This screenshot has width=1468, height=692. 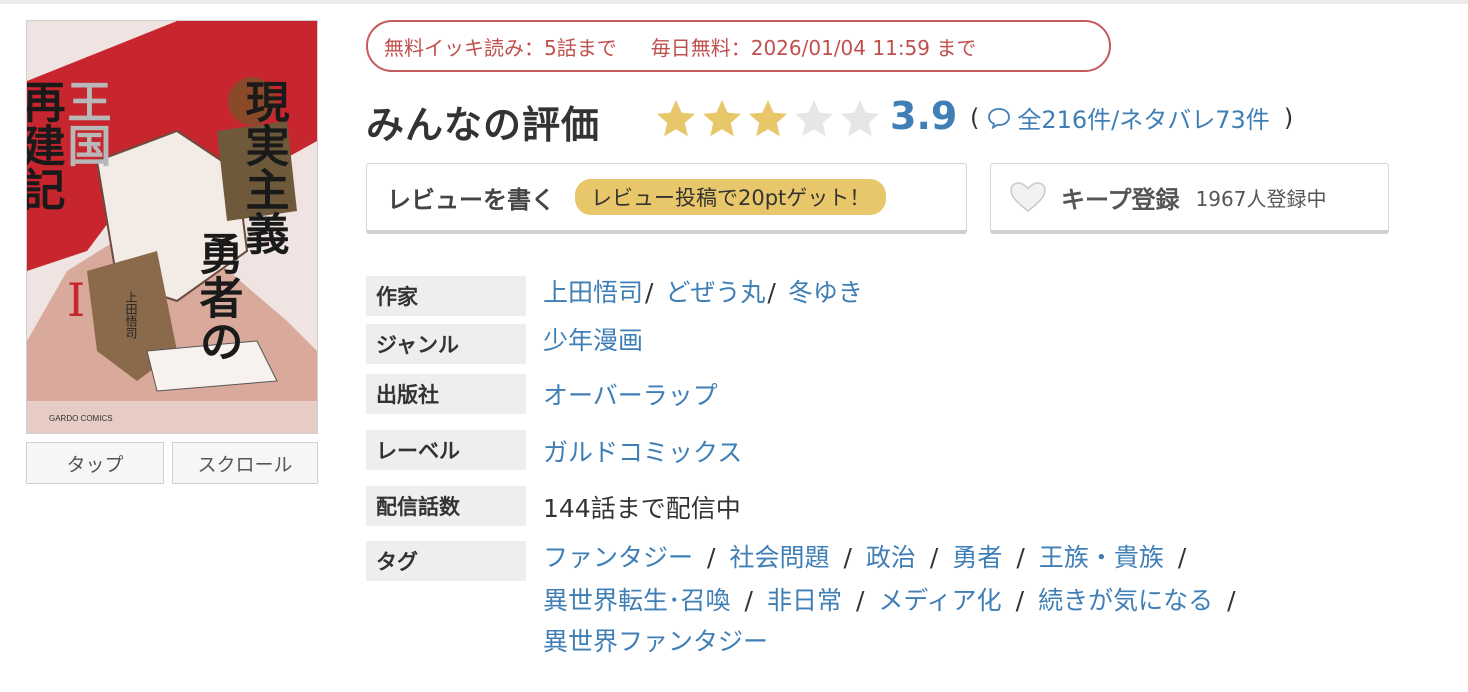 What do you see at coordinates (637, 600) in the screenshot?
I see `tag-link: 異世界転生･召喚` at bounding box center [637, 600].